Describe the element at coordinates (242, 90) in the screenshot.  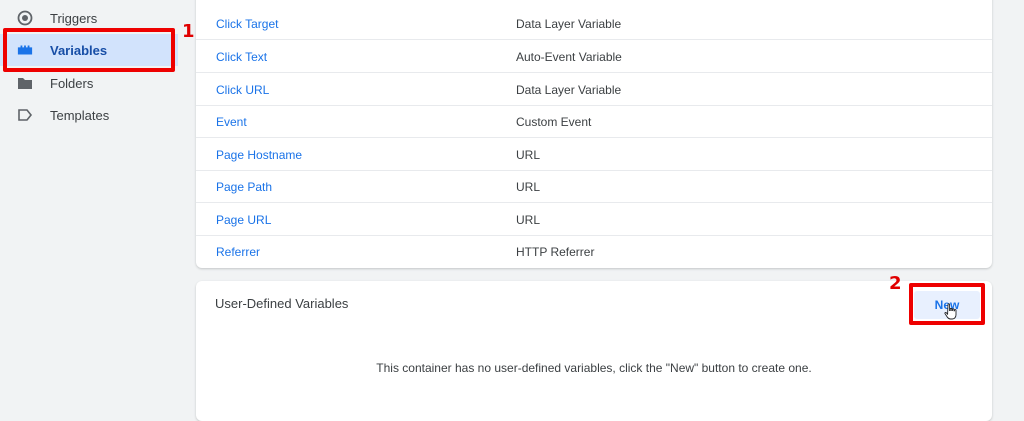
I see `variable-name-link: Click URL` at that location.